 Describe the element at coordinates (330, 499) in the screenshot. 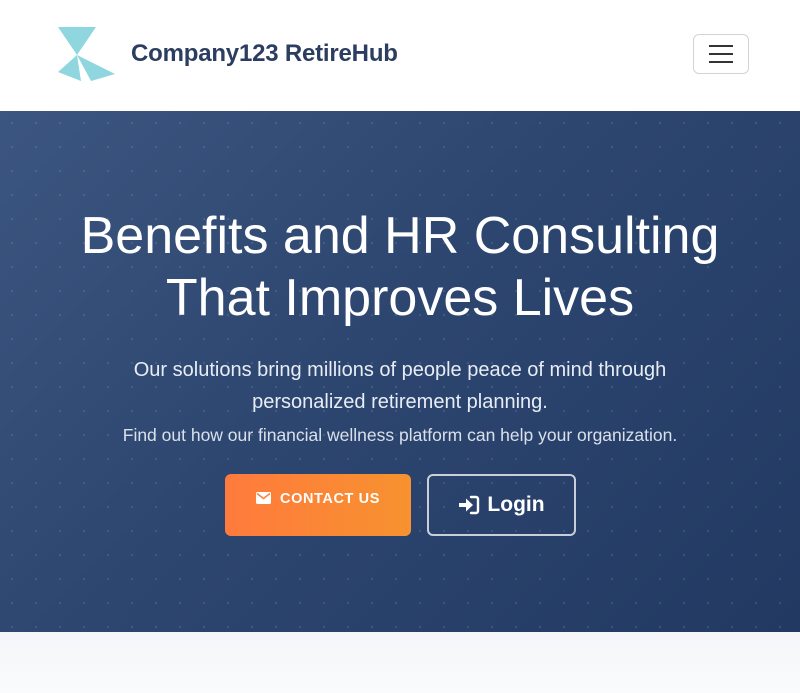

I see `contact-us-label: CONTACT US` at that location.